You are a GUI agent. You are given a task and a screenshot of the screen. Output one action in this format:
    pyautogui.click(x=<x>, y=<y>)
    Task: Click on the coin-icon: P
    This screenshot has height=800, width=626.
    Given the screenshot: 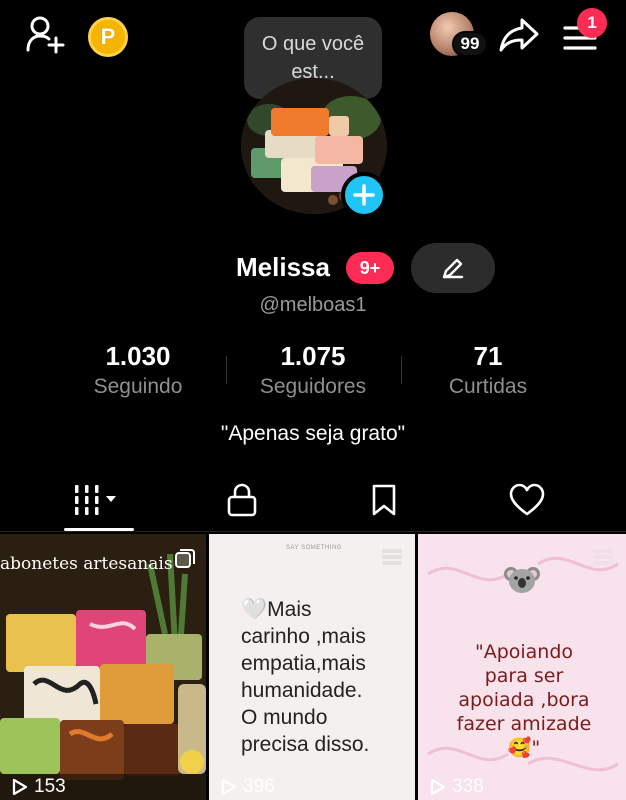 What is the action you would take?
    pyautogui.click(x=108, y=37)
    